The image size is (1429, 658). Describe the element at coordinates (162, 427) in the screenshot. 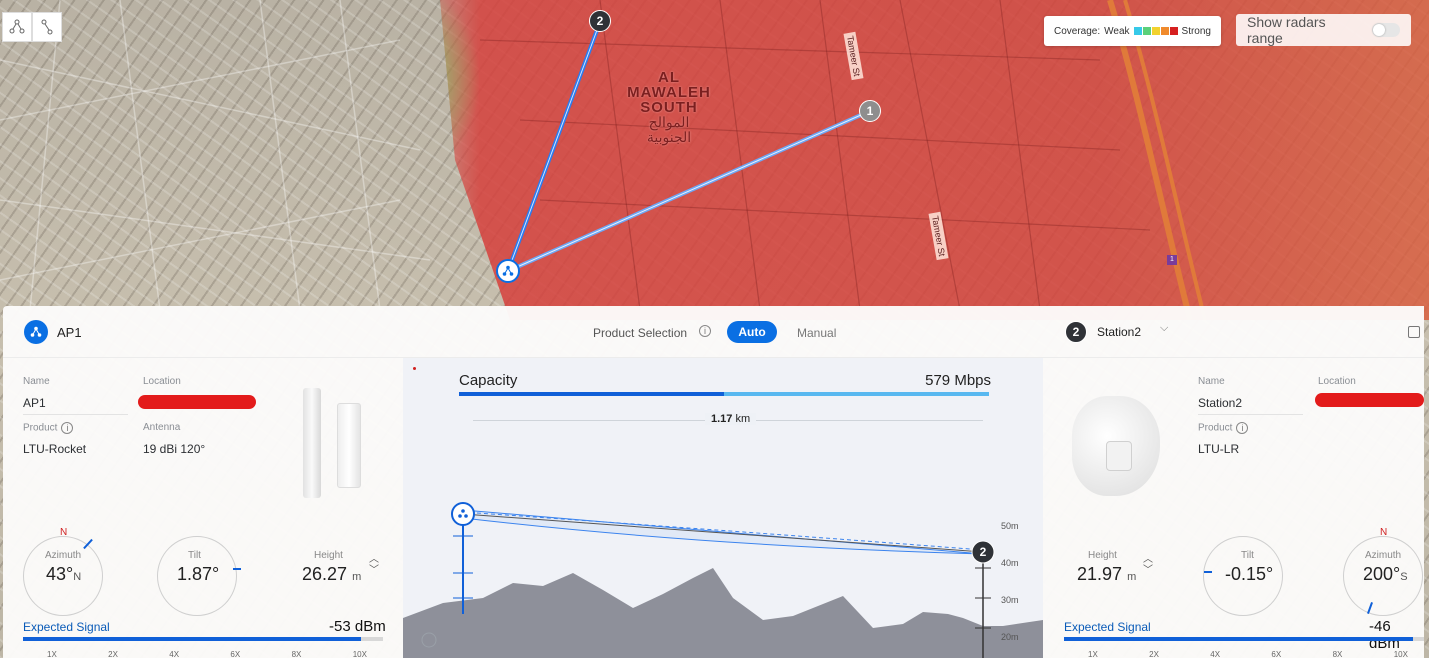

I see `antenna-label: Antenna` at that location.